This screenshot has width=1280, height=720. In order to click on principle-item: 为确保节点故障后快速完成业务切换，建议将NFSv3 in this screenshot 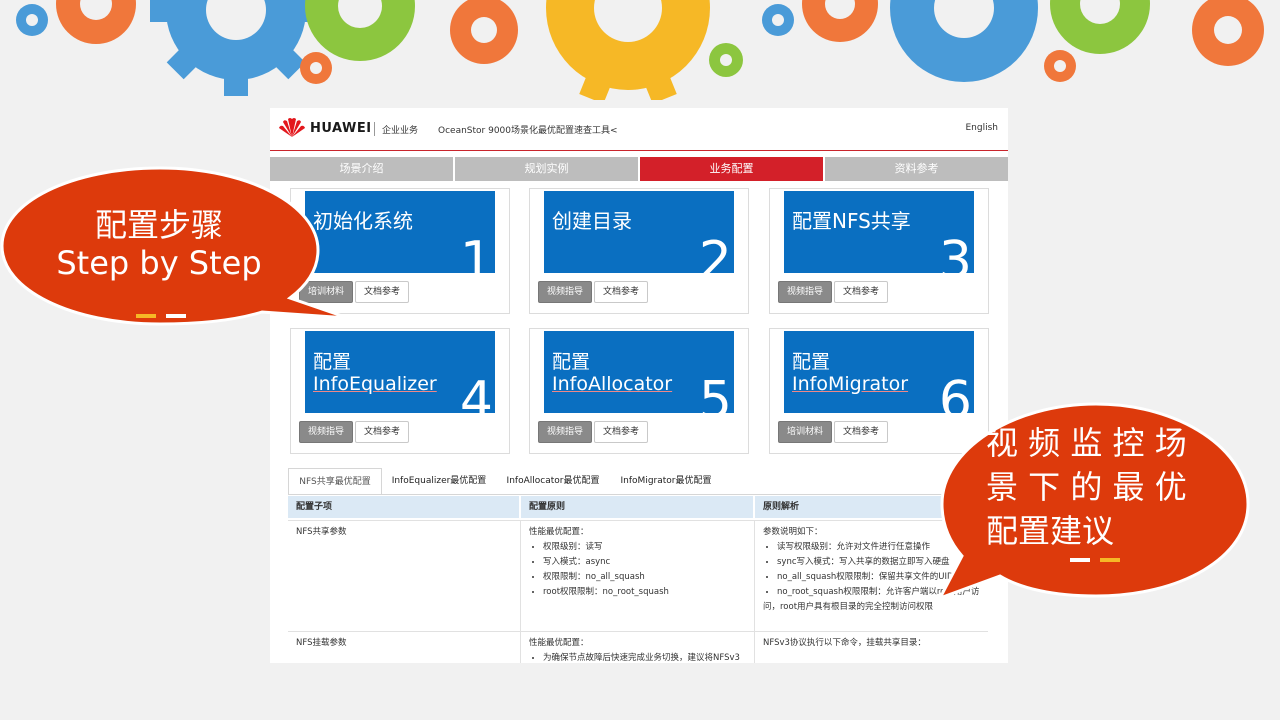, I will do `click(645, 657)`.